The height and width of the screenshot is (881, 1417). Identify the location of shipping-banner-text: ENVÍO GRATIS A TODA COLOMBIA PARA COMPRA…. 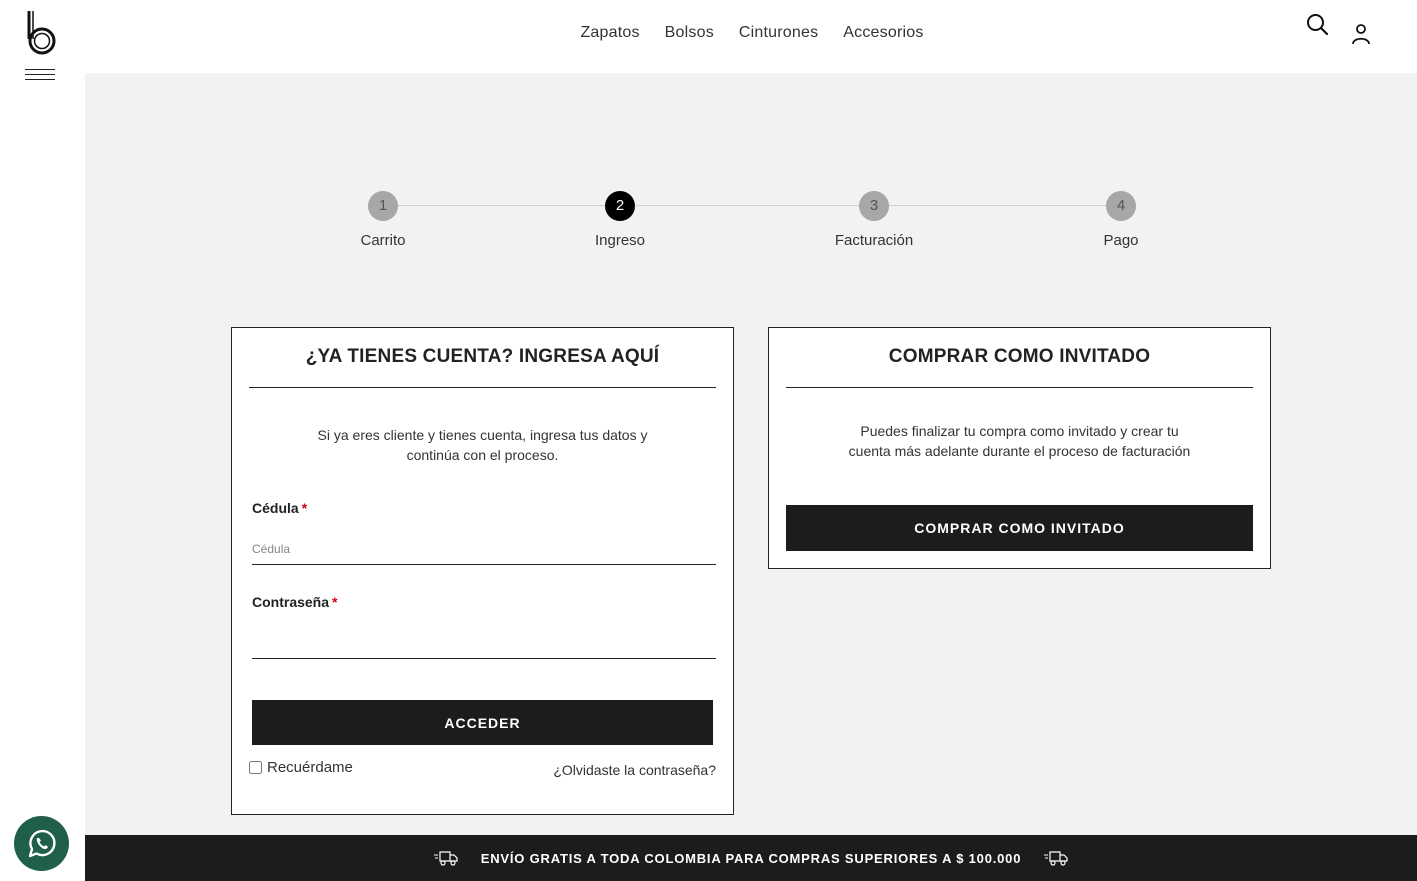
(751, 858).